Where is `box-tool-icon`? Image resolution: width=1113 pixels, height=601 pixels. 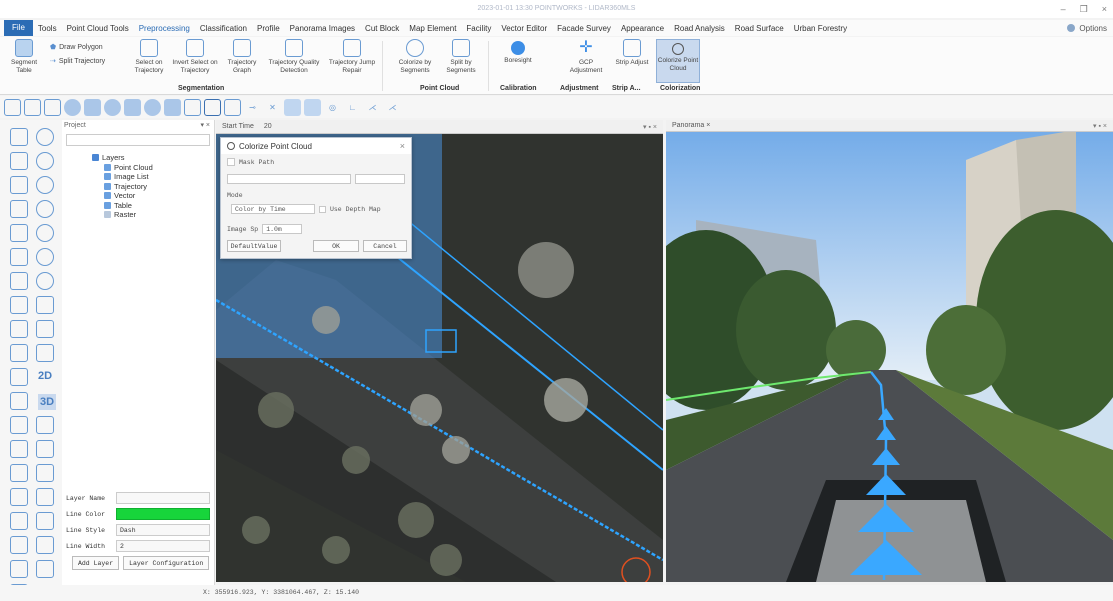
box-tool-icon is located at coordinates (132, 107).